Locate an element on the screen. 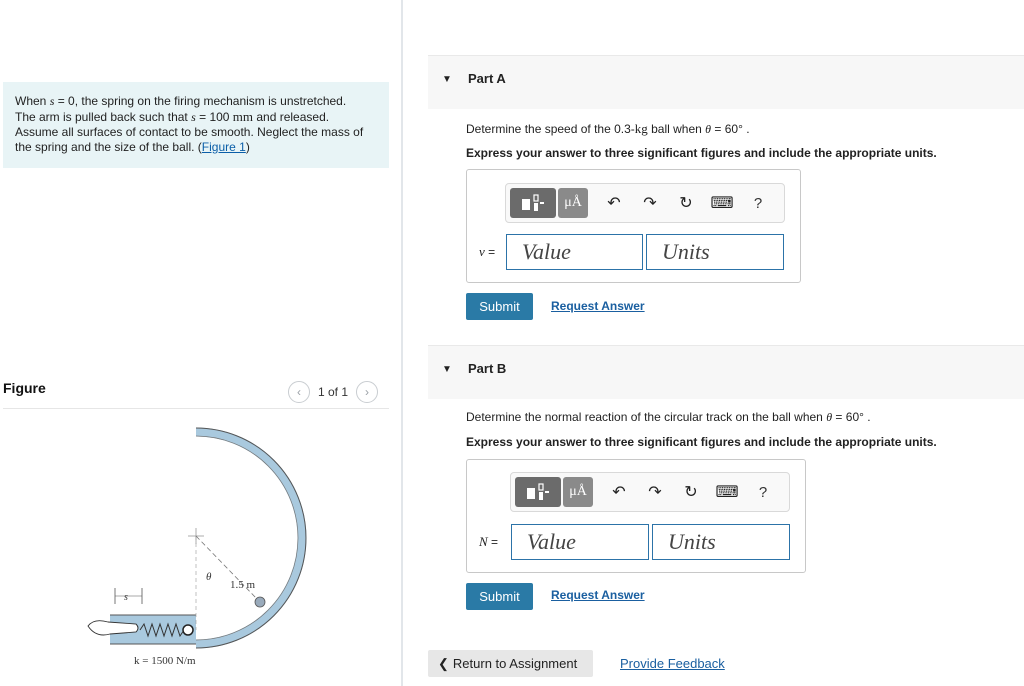 The height and width of the screenshot is (686, 1024). variable-label: N = is located at coordinates (488, 542).